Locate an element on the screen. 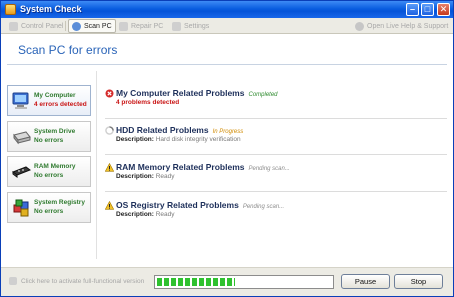 Image resolution: width=454 pixels, height=297 pixels. live-help-button: Open Live Help & Support is located at coordinates (401, 26).